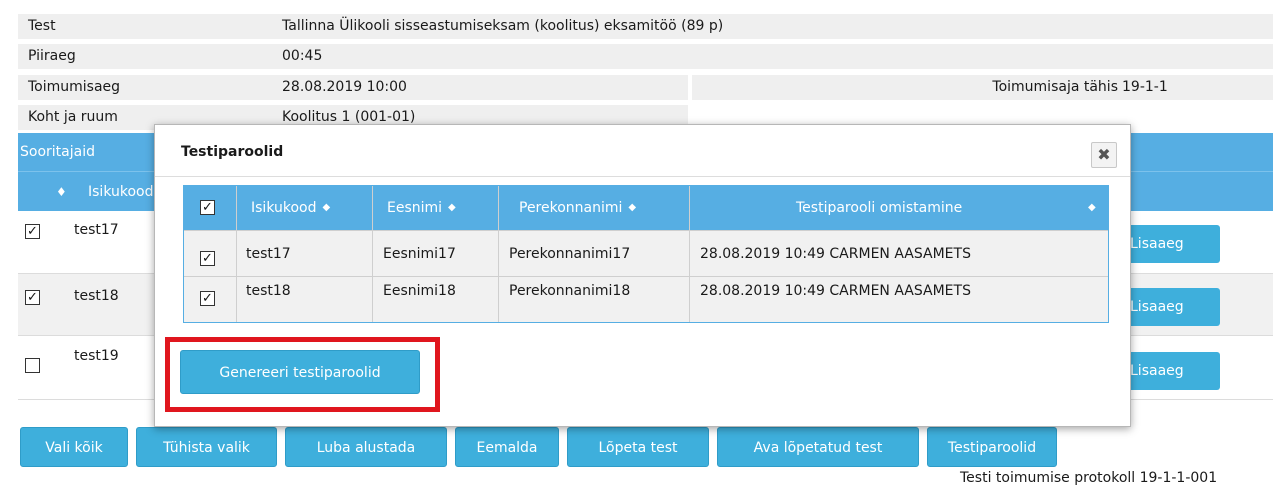  I want to click on row-isikukood: test17, so click(268, 254).